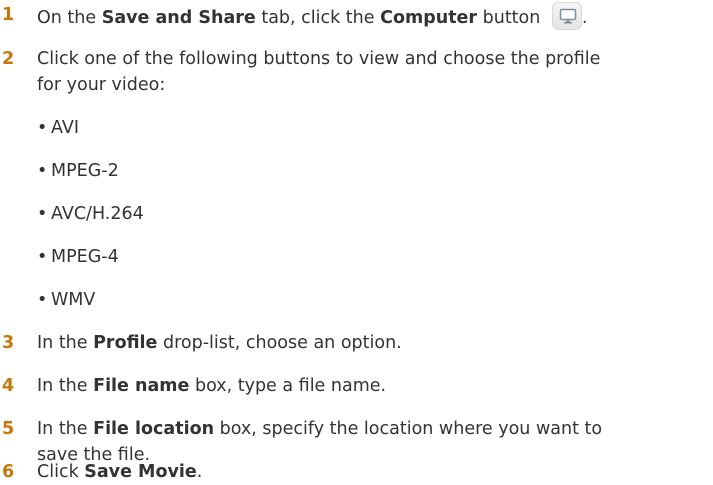  I want to click on tab-name: Save and Share, so click(178, 18).